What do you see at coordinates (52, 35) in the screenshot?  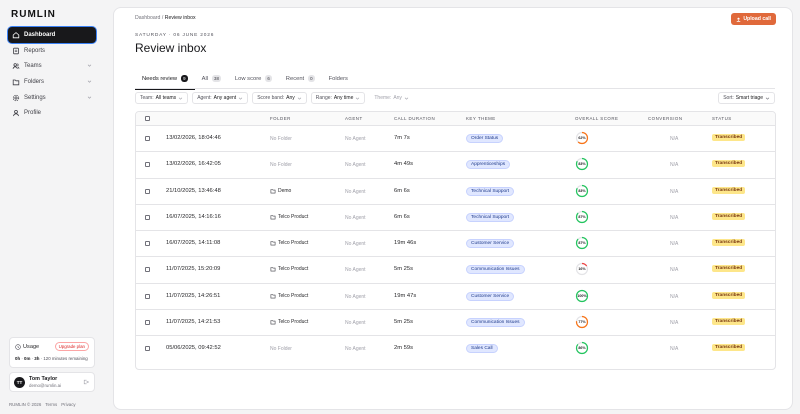 I see `sidebar-item-dashboard: Dashboard` at bounding box center [52, 35].